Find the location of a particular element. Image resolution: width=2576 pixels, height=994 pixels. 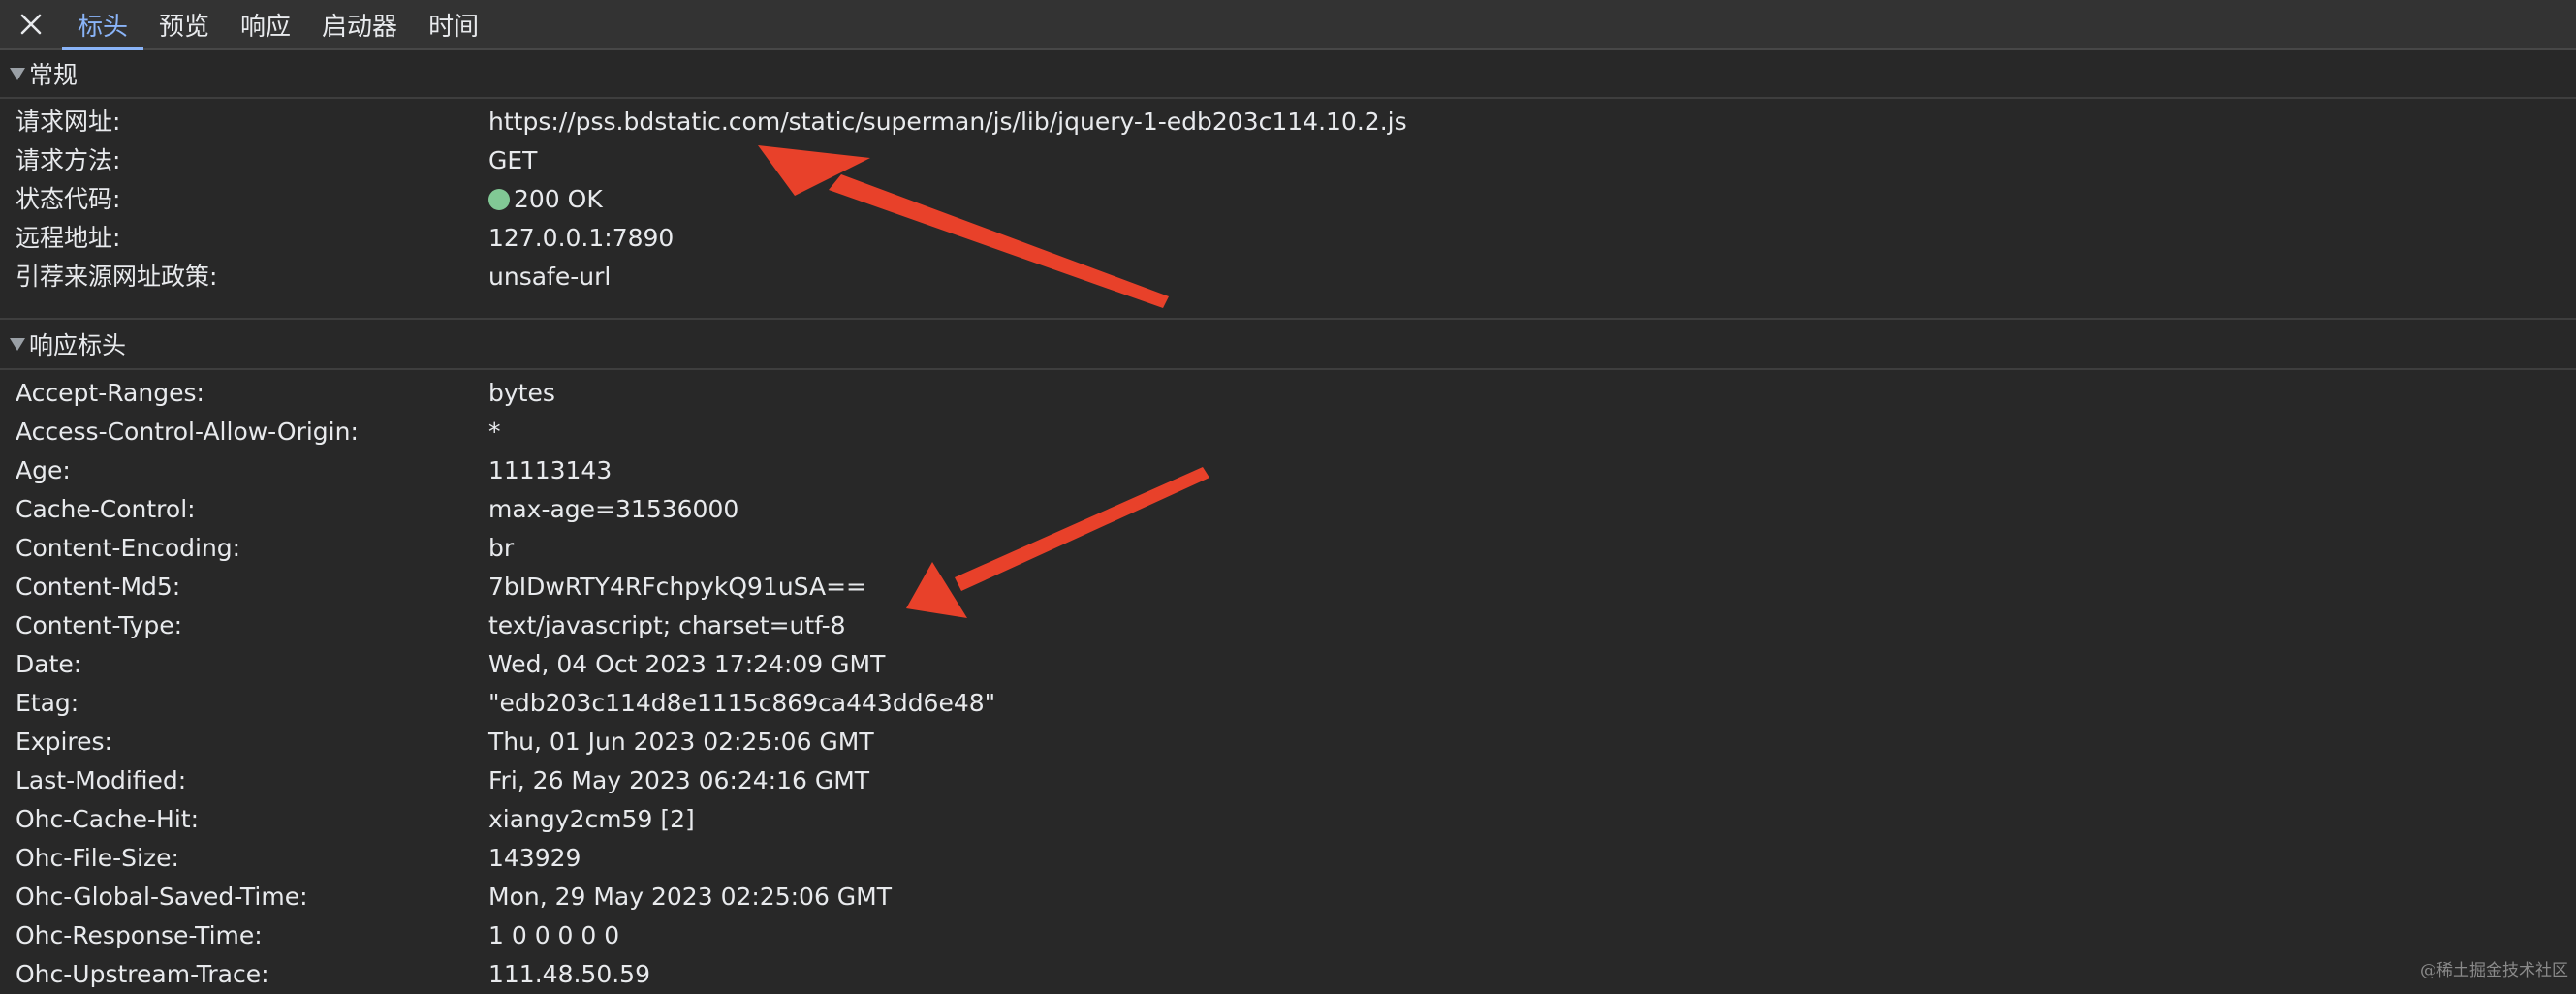

header-value: * is located at coordinates (494, 432).